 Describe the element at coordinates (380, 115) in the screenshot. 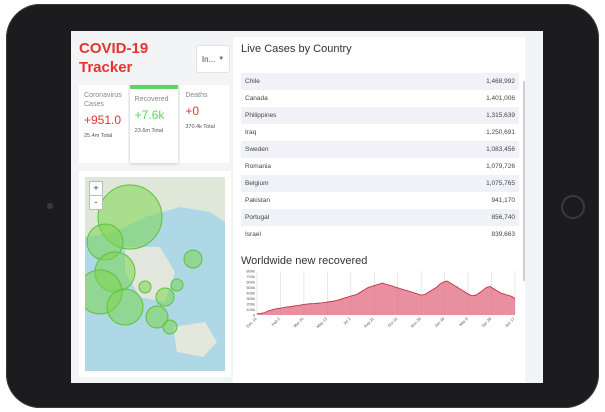

I see `table-row: Philippines 1,315,639` at that location.